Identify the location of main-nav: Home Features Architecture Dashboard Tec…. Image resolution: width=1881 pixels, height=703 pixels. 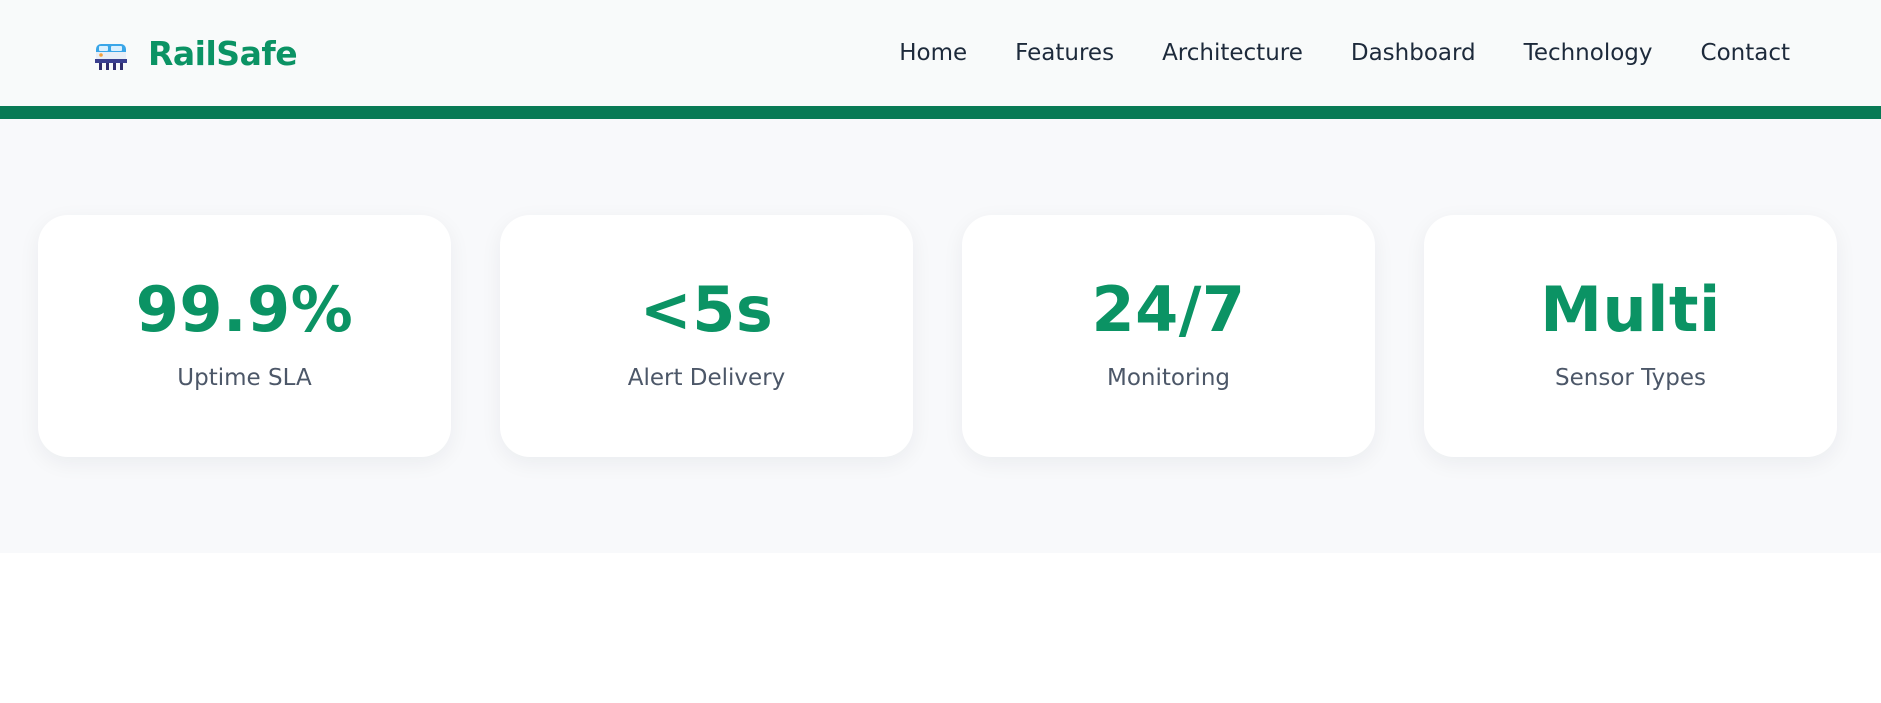
(1344, 53).